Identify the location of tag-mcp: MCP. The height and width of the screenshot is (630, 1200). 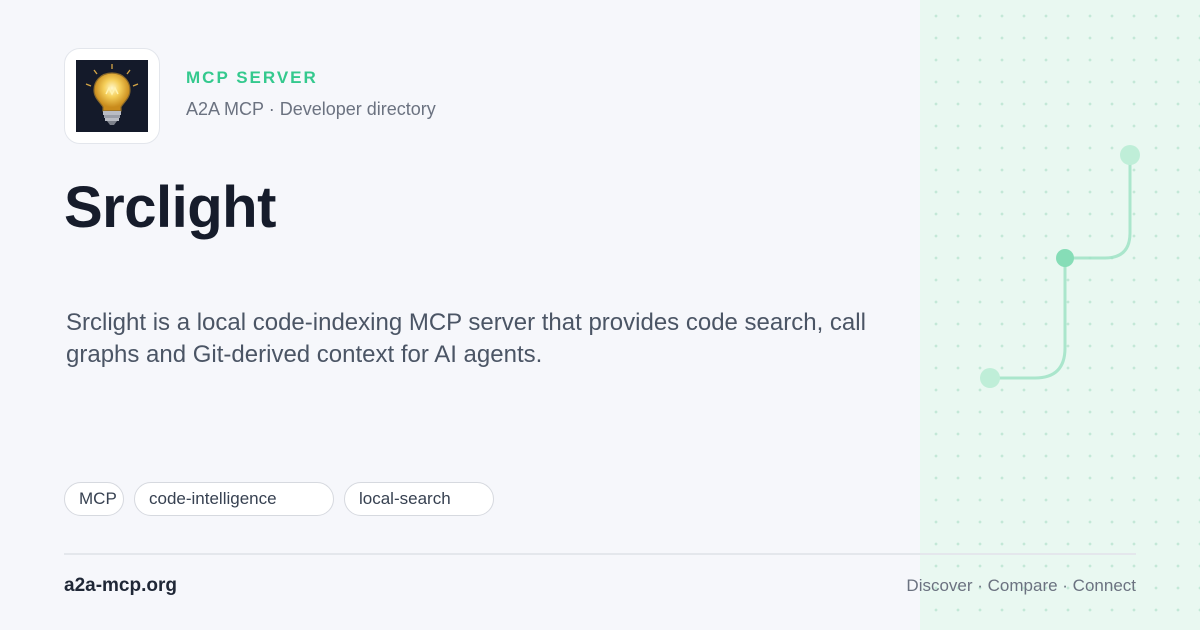
(94, 499).